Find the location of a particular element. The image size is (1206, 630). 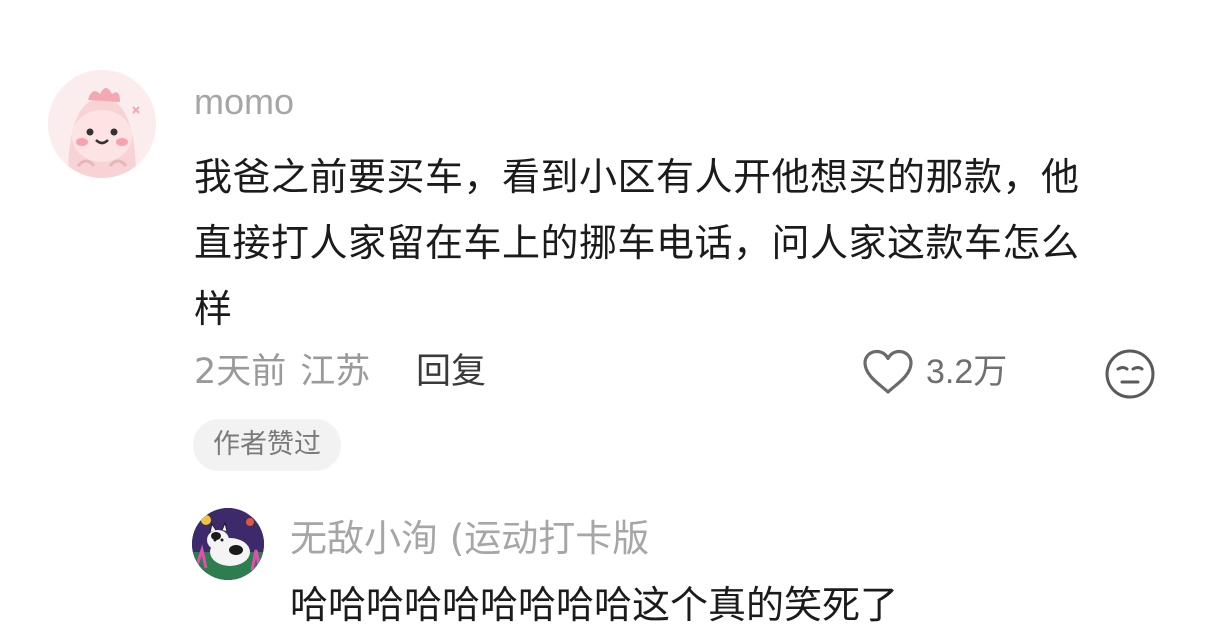

like-button: 3.2万 is located at coordinates (934, 372).